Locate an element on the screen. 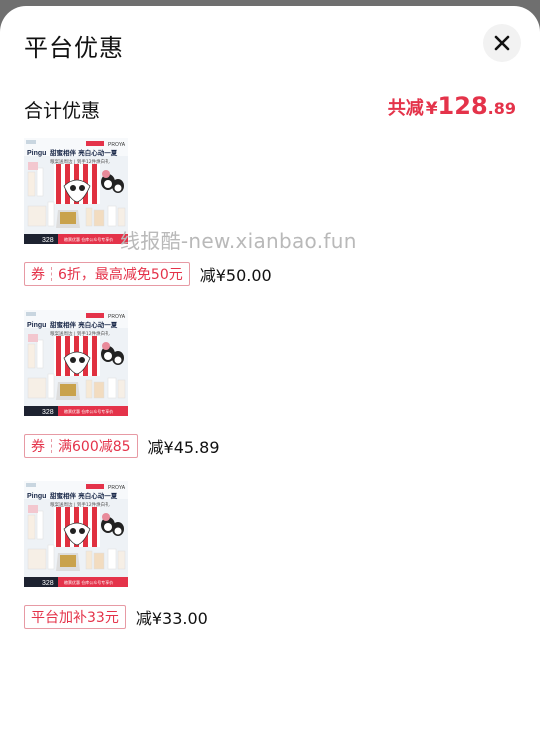  discount-amount: 减¥33.00 is located at coordinates (171, 618).